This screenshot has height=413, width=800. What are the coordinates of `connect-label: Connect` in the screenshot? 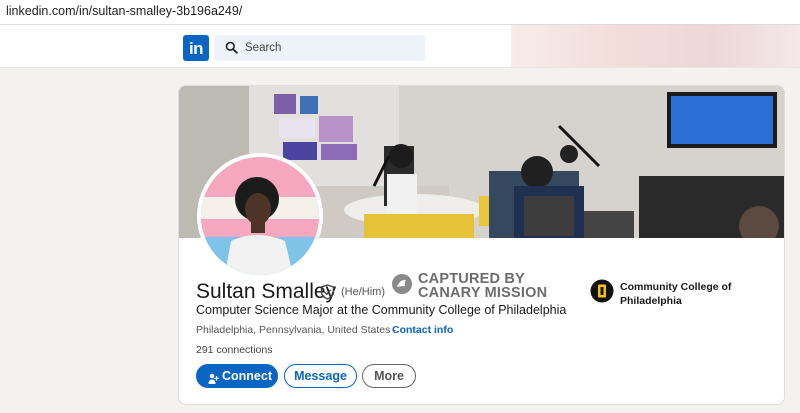 It's located at (247, 376).